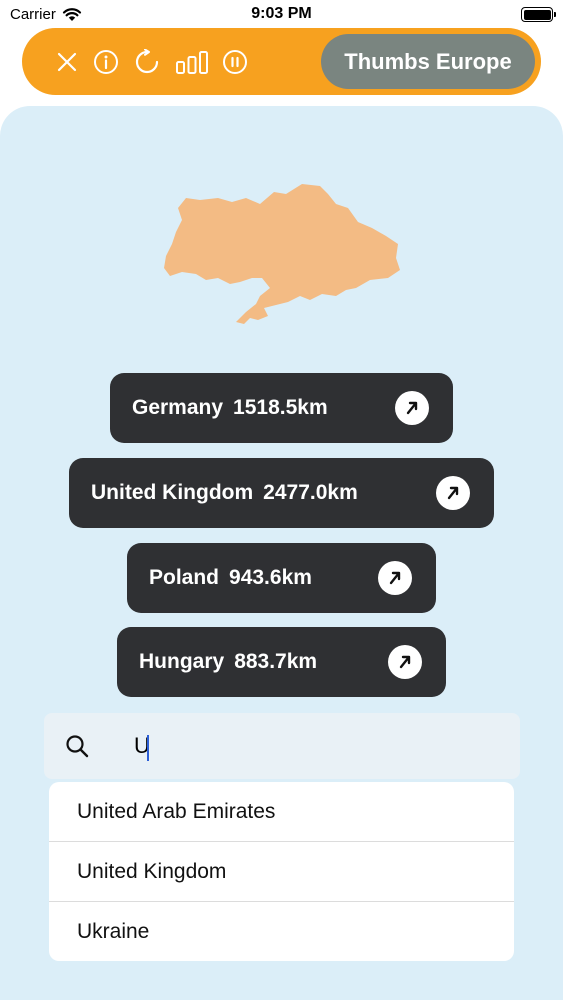  Describe the element at coordinates (106, 62) in the screenshot. I see `info-icon` at that location.